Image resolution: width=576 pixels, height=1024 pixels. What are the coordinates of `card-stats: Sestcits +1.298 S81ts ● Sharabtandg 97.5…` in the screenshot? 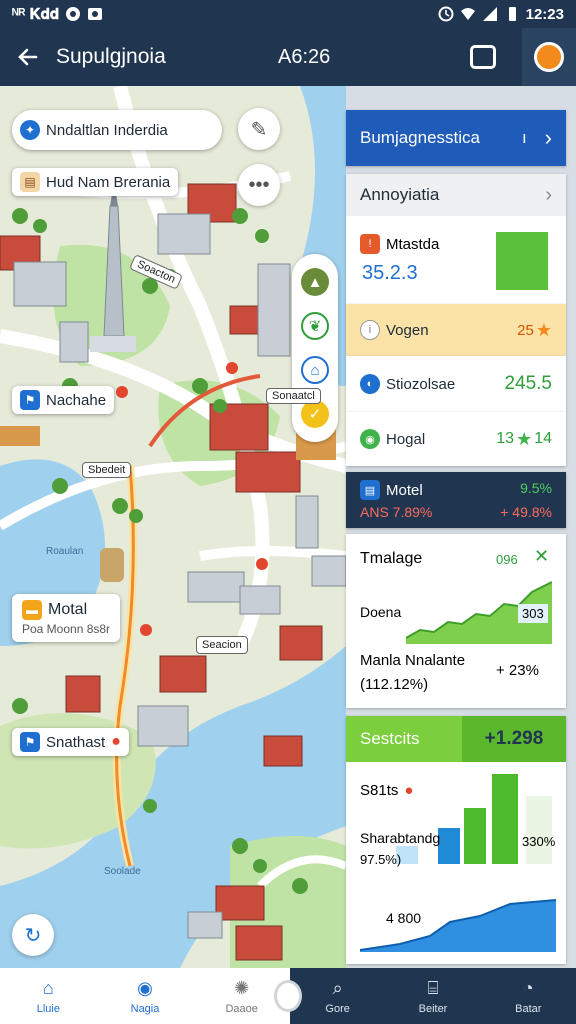 It's located at (456, 840).